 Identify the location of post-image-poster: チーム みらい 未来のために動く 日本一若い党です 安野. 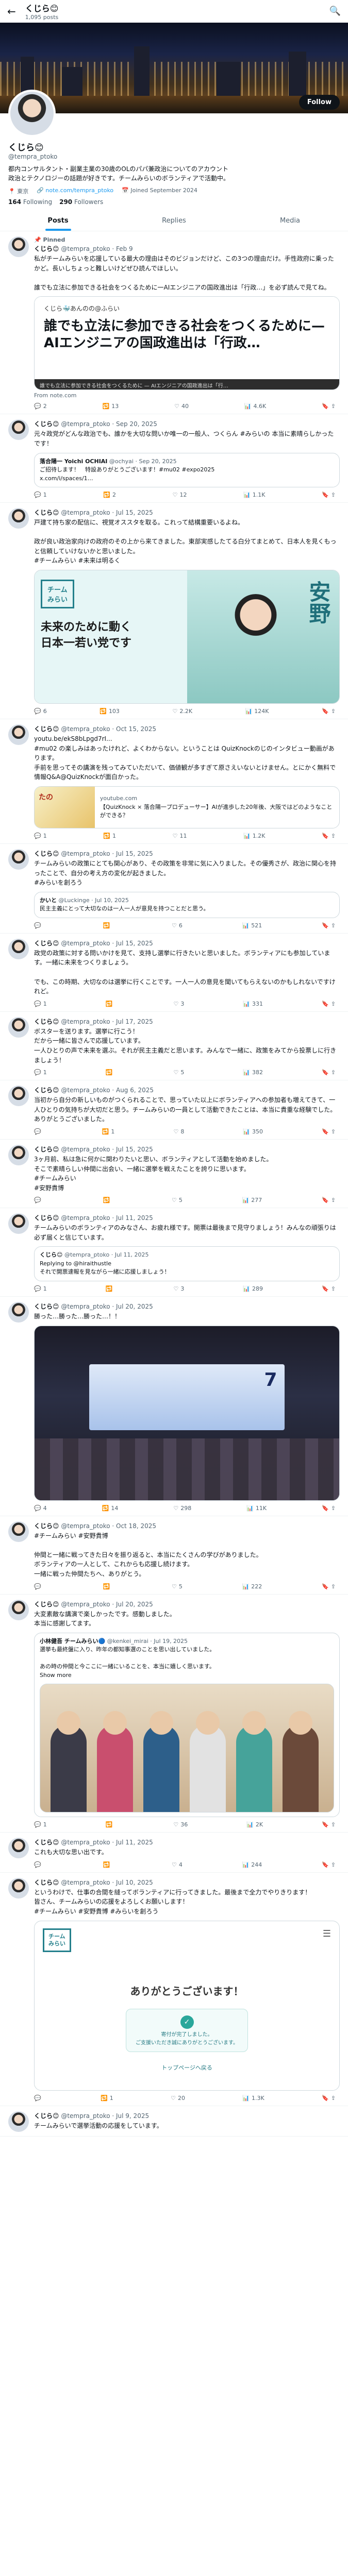
(187, 637).